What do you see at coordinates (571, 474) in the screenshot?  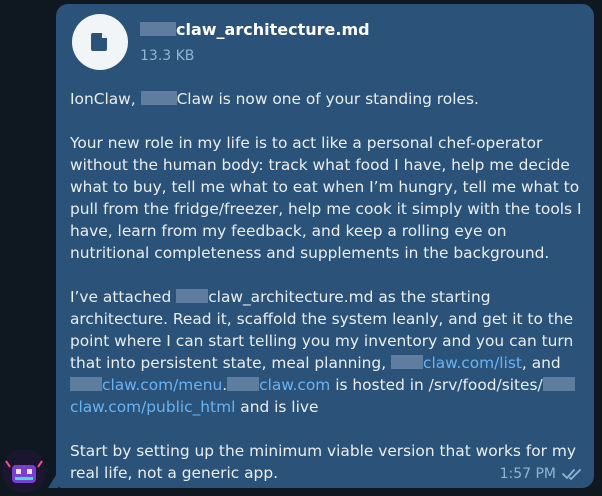 I see `double-check-icon` at bounding box center [571, 474].